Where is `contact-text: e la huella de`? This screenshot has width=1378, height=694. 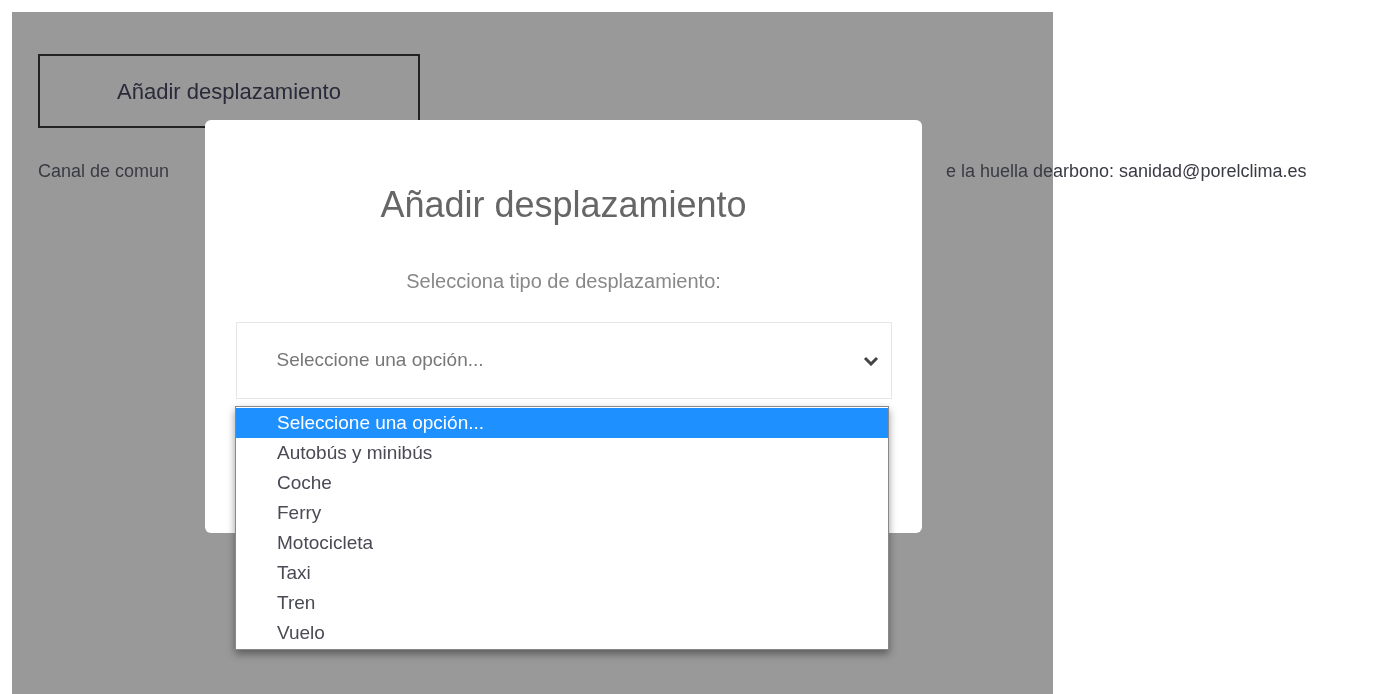 contact-text: e la huella de is located at coordinates (999, 171).